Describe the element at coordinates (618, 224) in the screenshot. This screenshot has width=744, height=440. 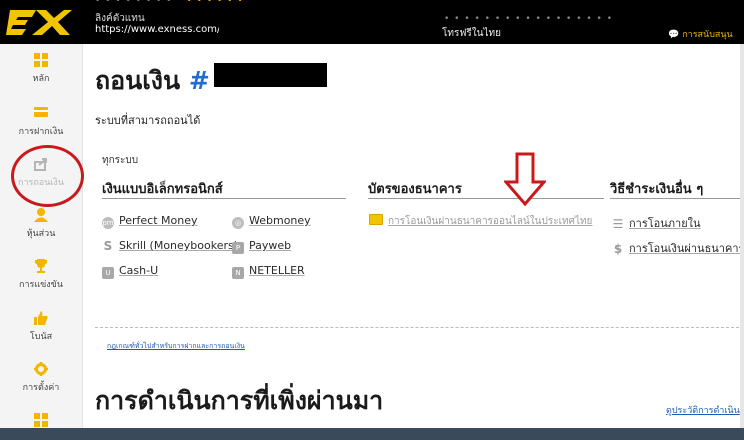
I see `list-icon: ☰` at that location.